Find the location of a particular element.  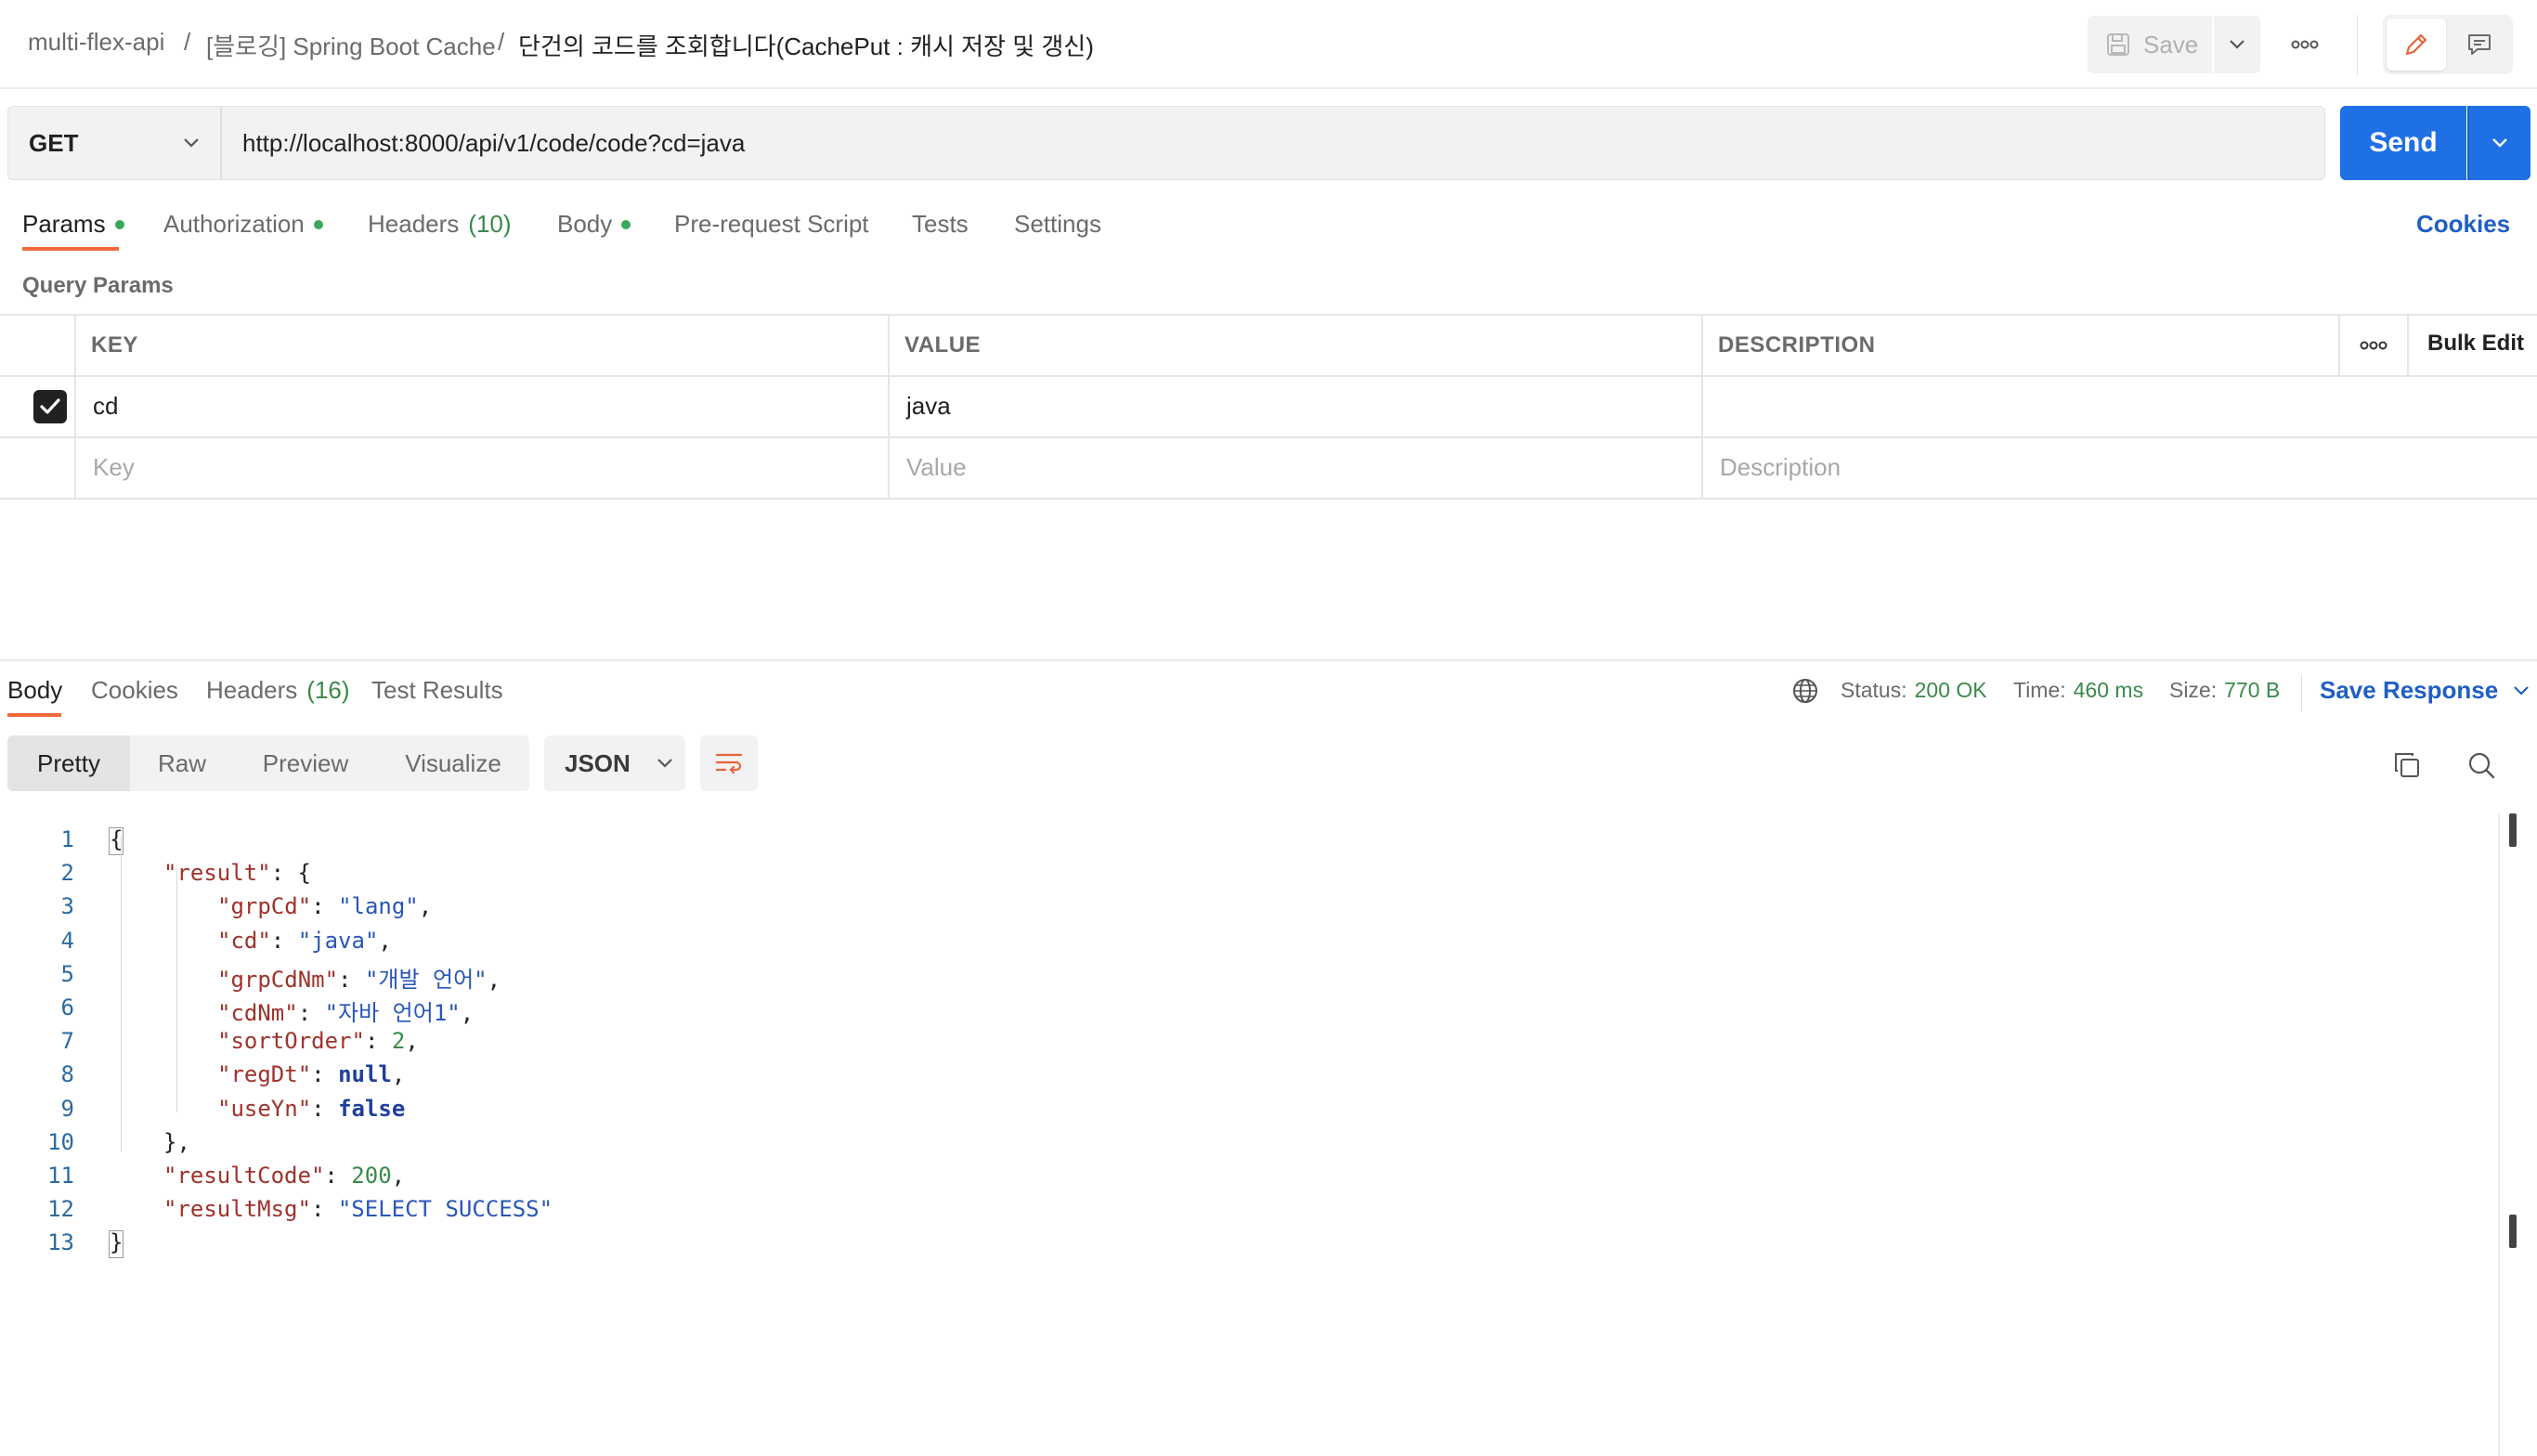

globe-icon is located at coordinates (1805, 691).